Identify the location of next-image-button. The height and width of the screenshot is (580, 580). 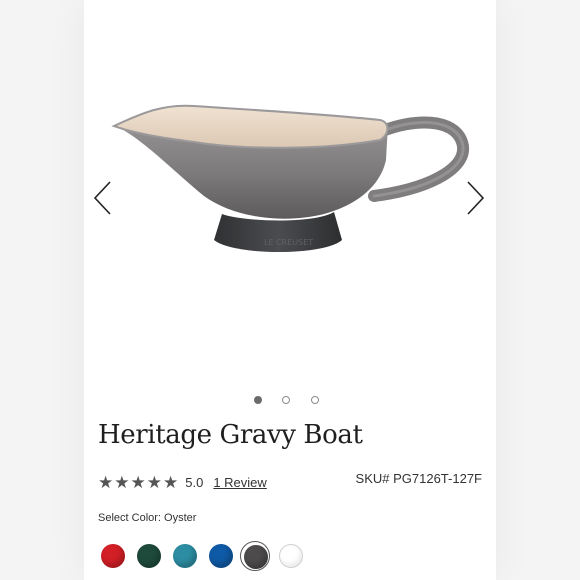
(475, 198).